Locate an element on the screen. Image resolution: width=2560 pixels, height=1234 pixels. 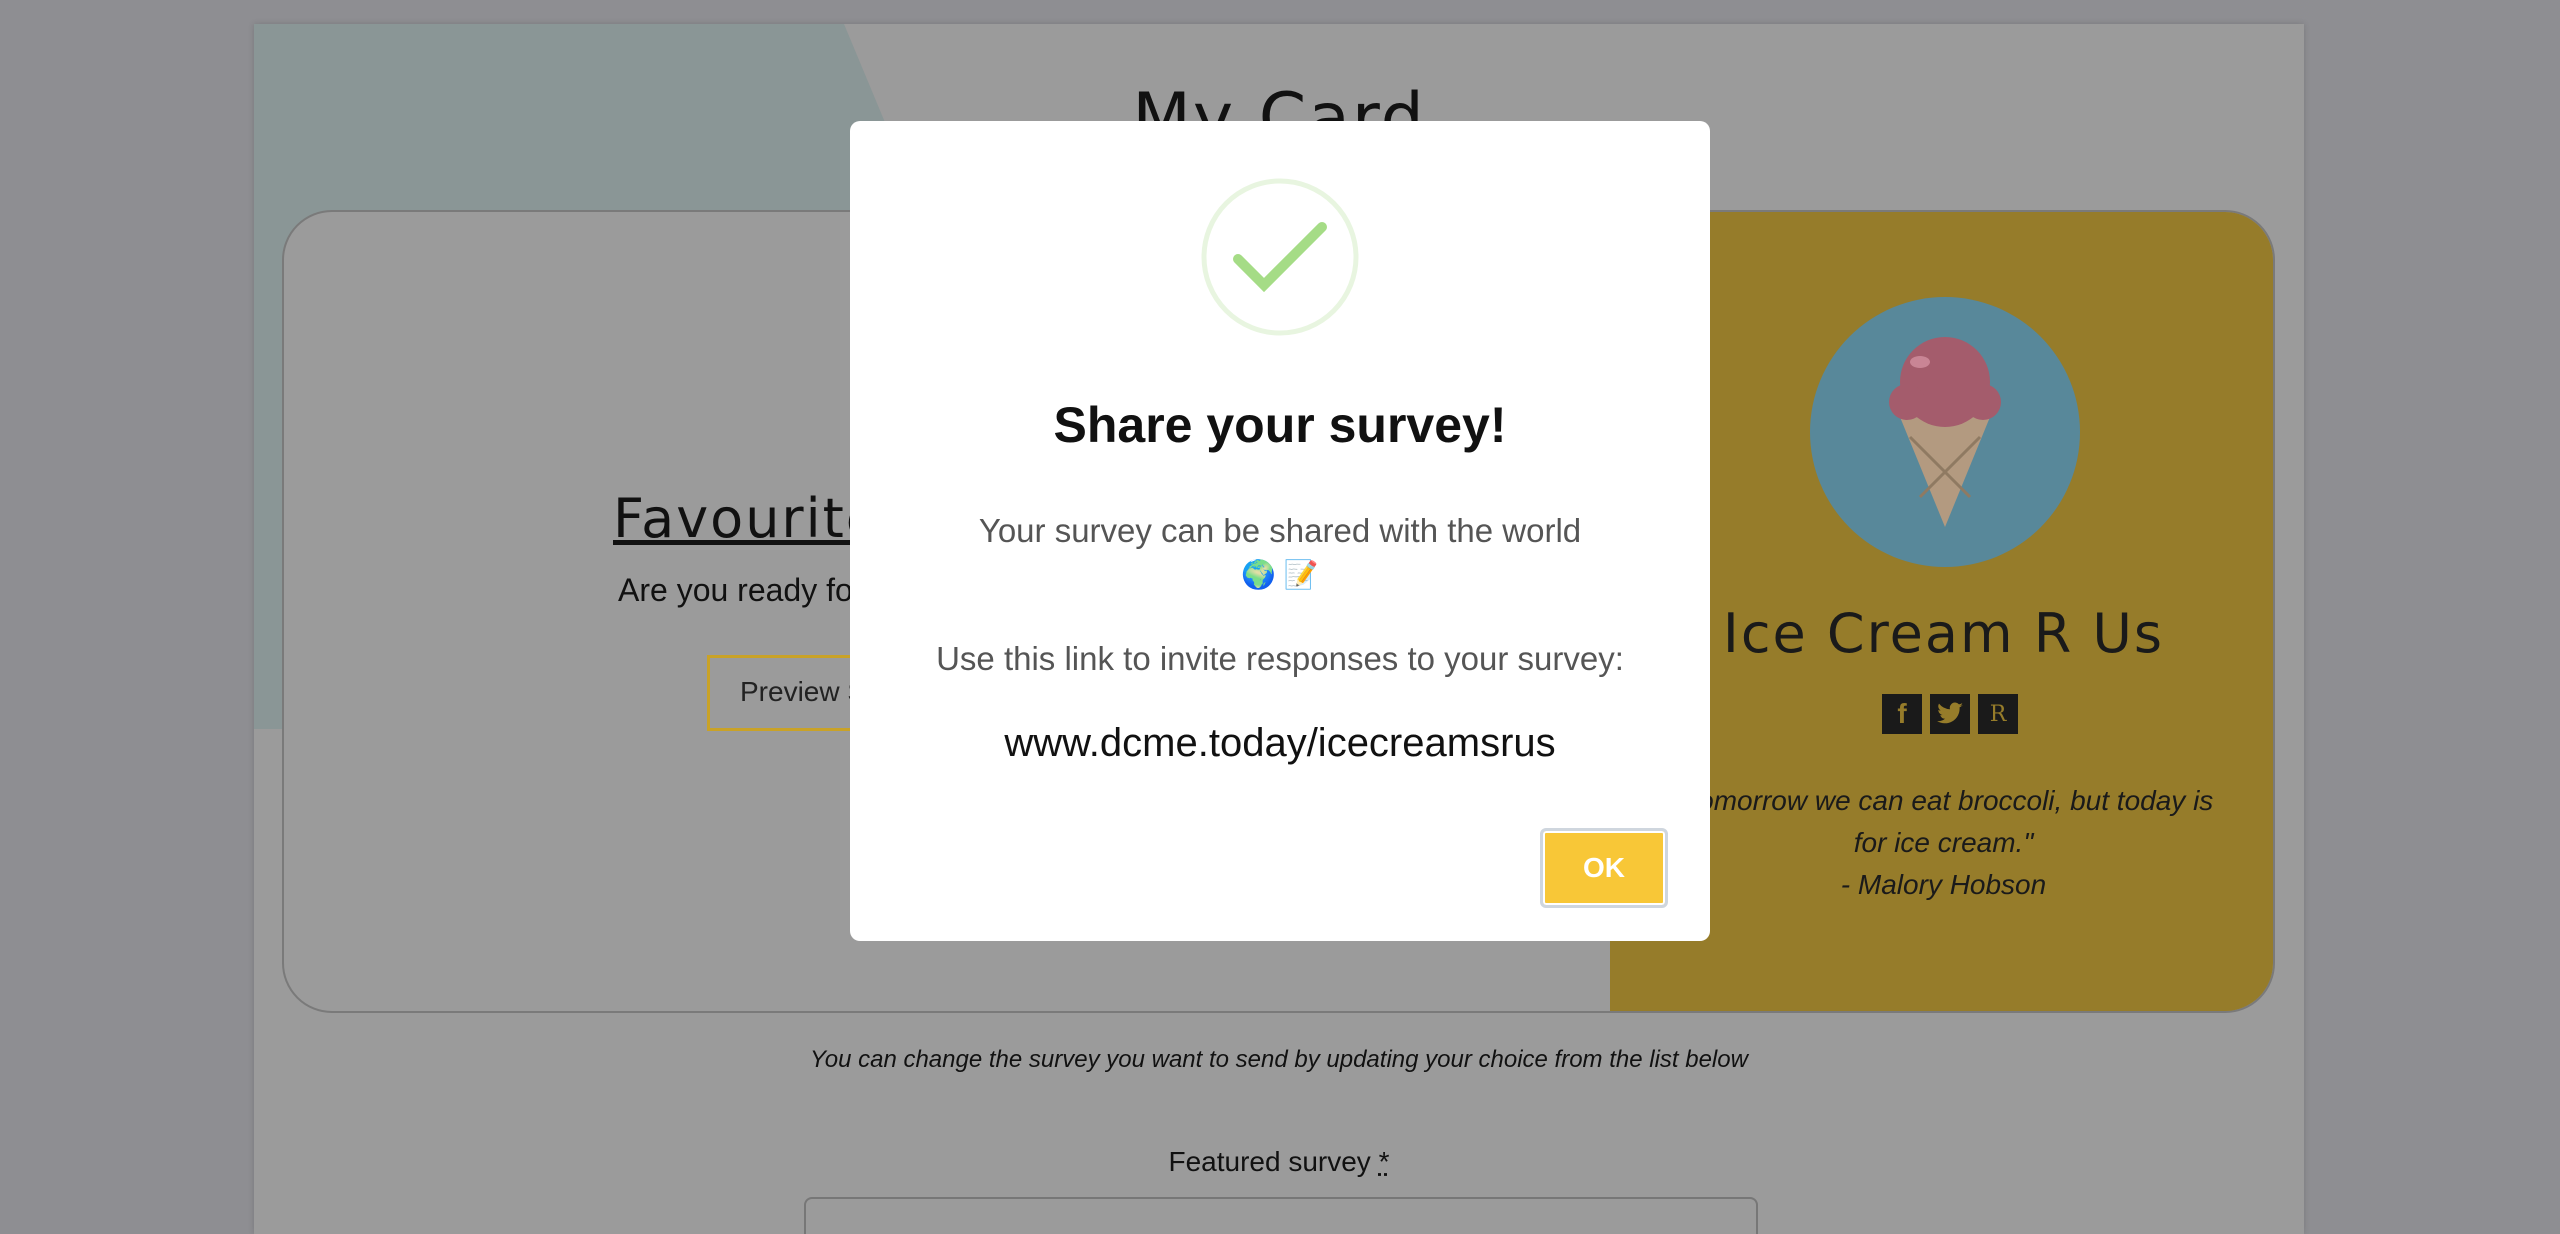
success-check-icon is located at coordinates (1280, 257).